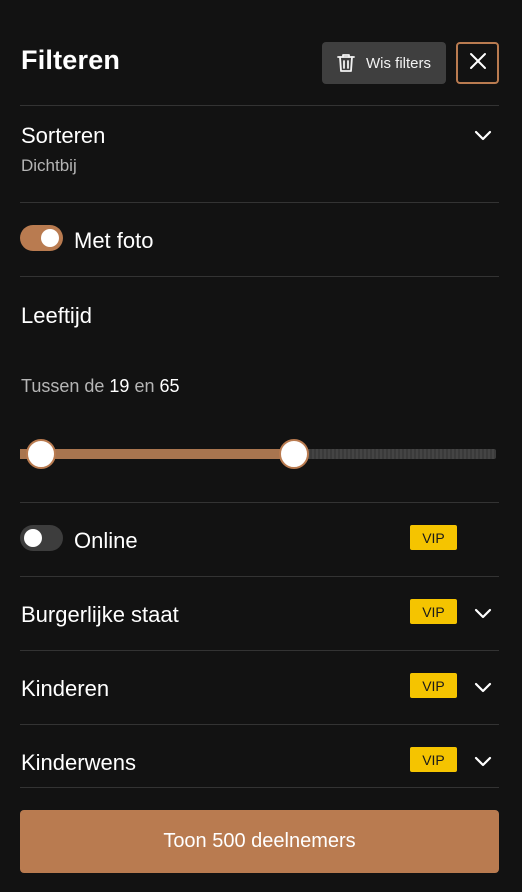 The height and width of the screenshot is (892, 522). I want to click on close-button, so click(477, 63).